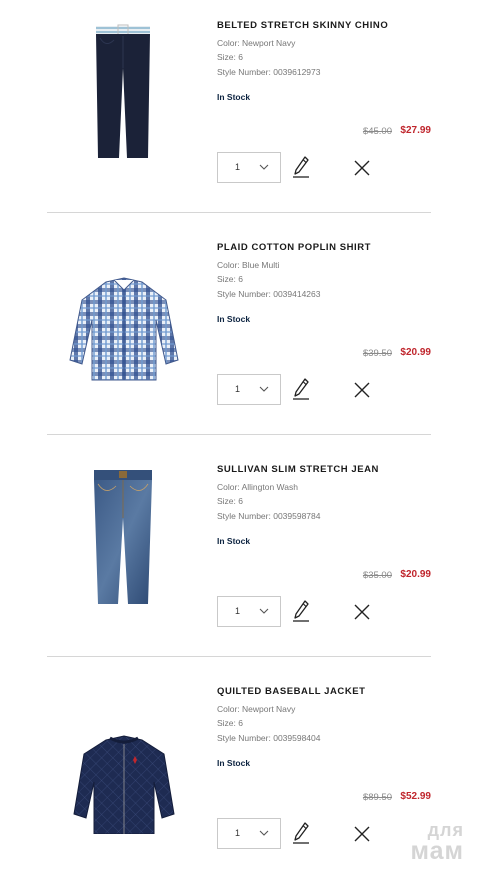 This screenshot has height=876, width=478. What do you see at coordinates (377, 353) in the screenshot?
I see `original-price: $39.50` at bounding box center [377, 353].